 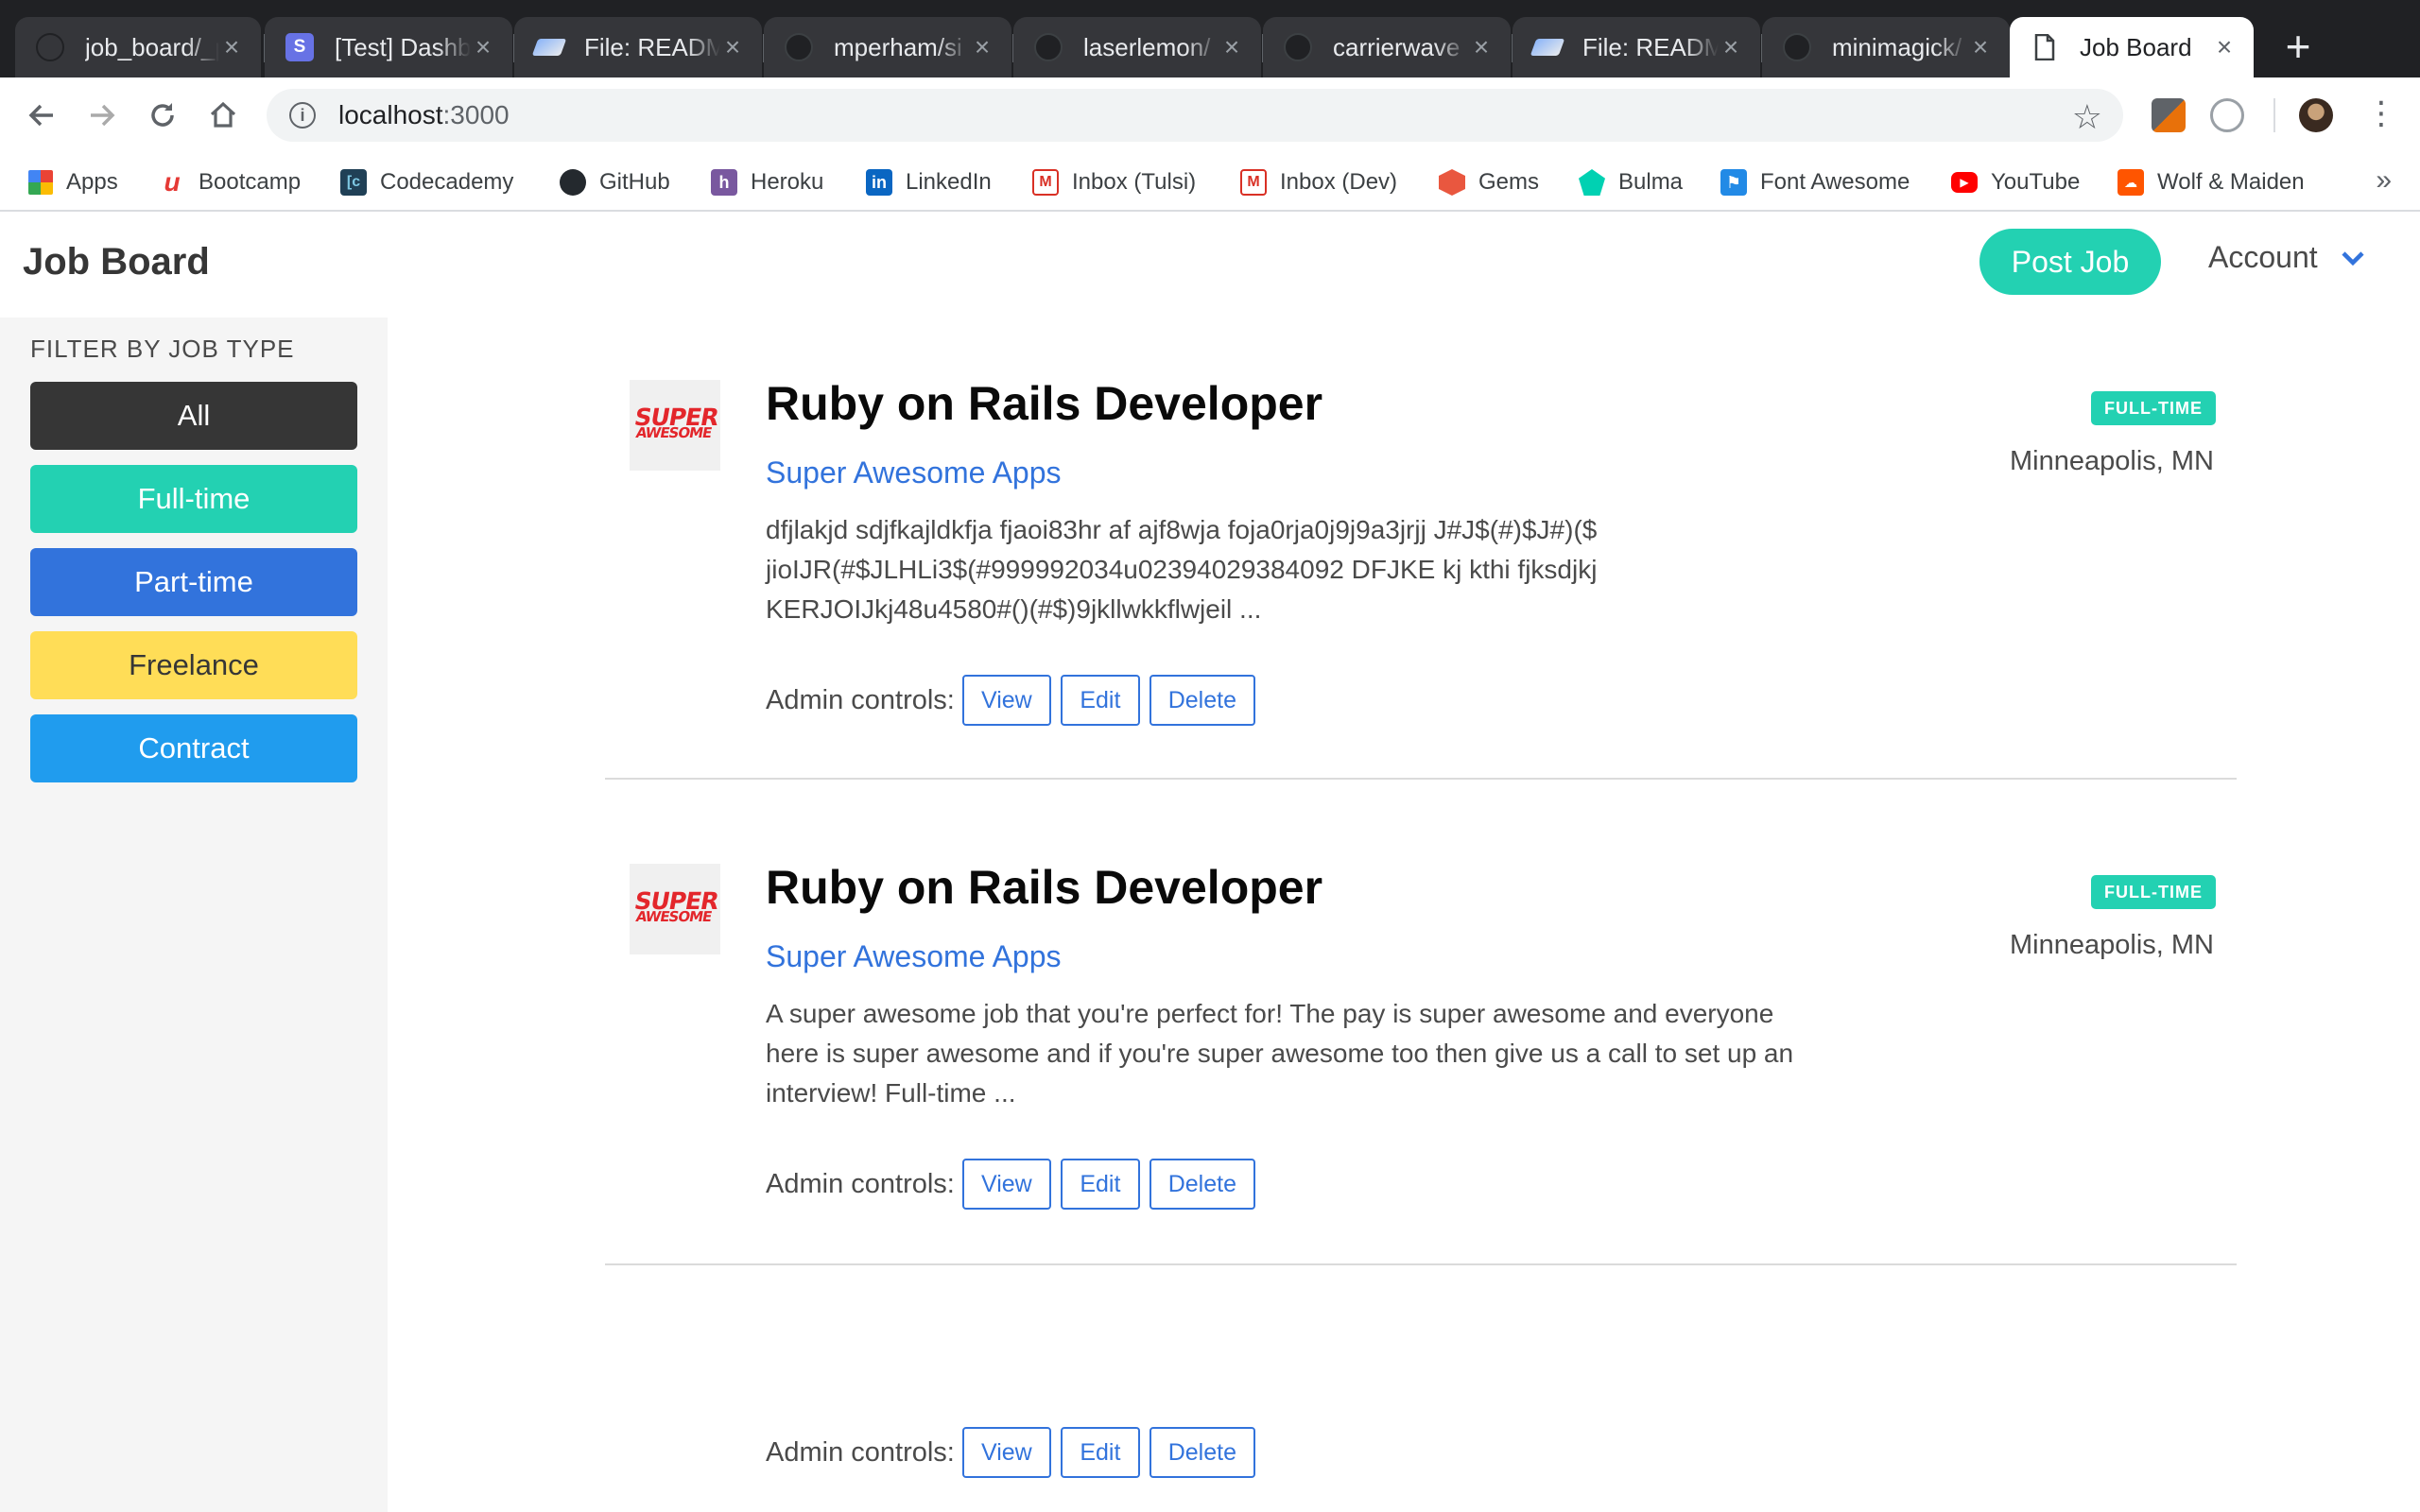 I want to click on bookmark-linkedin: in LinkedIn, so click(x=929, y=182).